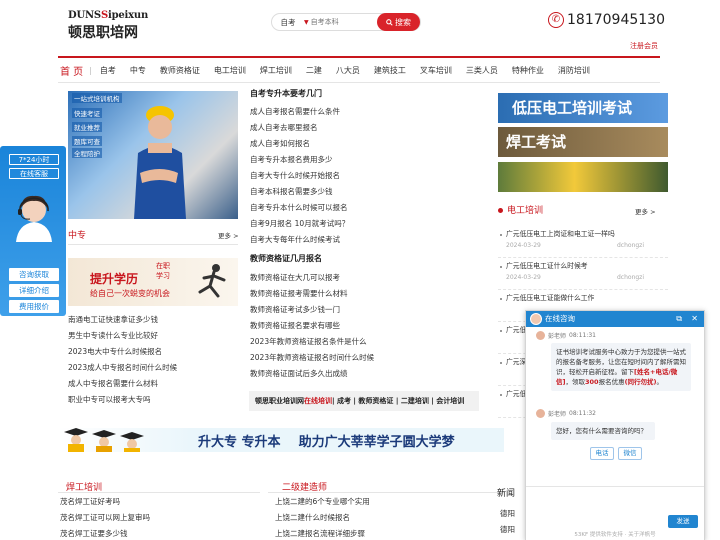 The image size is (720, 540). What do you see at coordinates (105, 502) in the screenshot?
I see `list-item: 茂名焊工证好考吗` at bounding box center [105, 502].